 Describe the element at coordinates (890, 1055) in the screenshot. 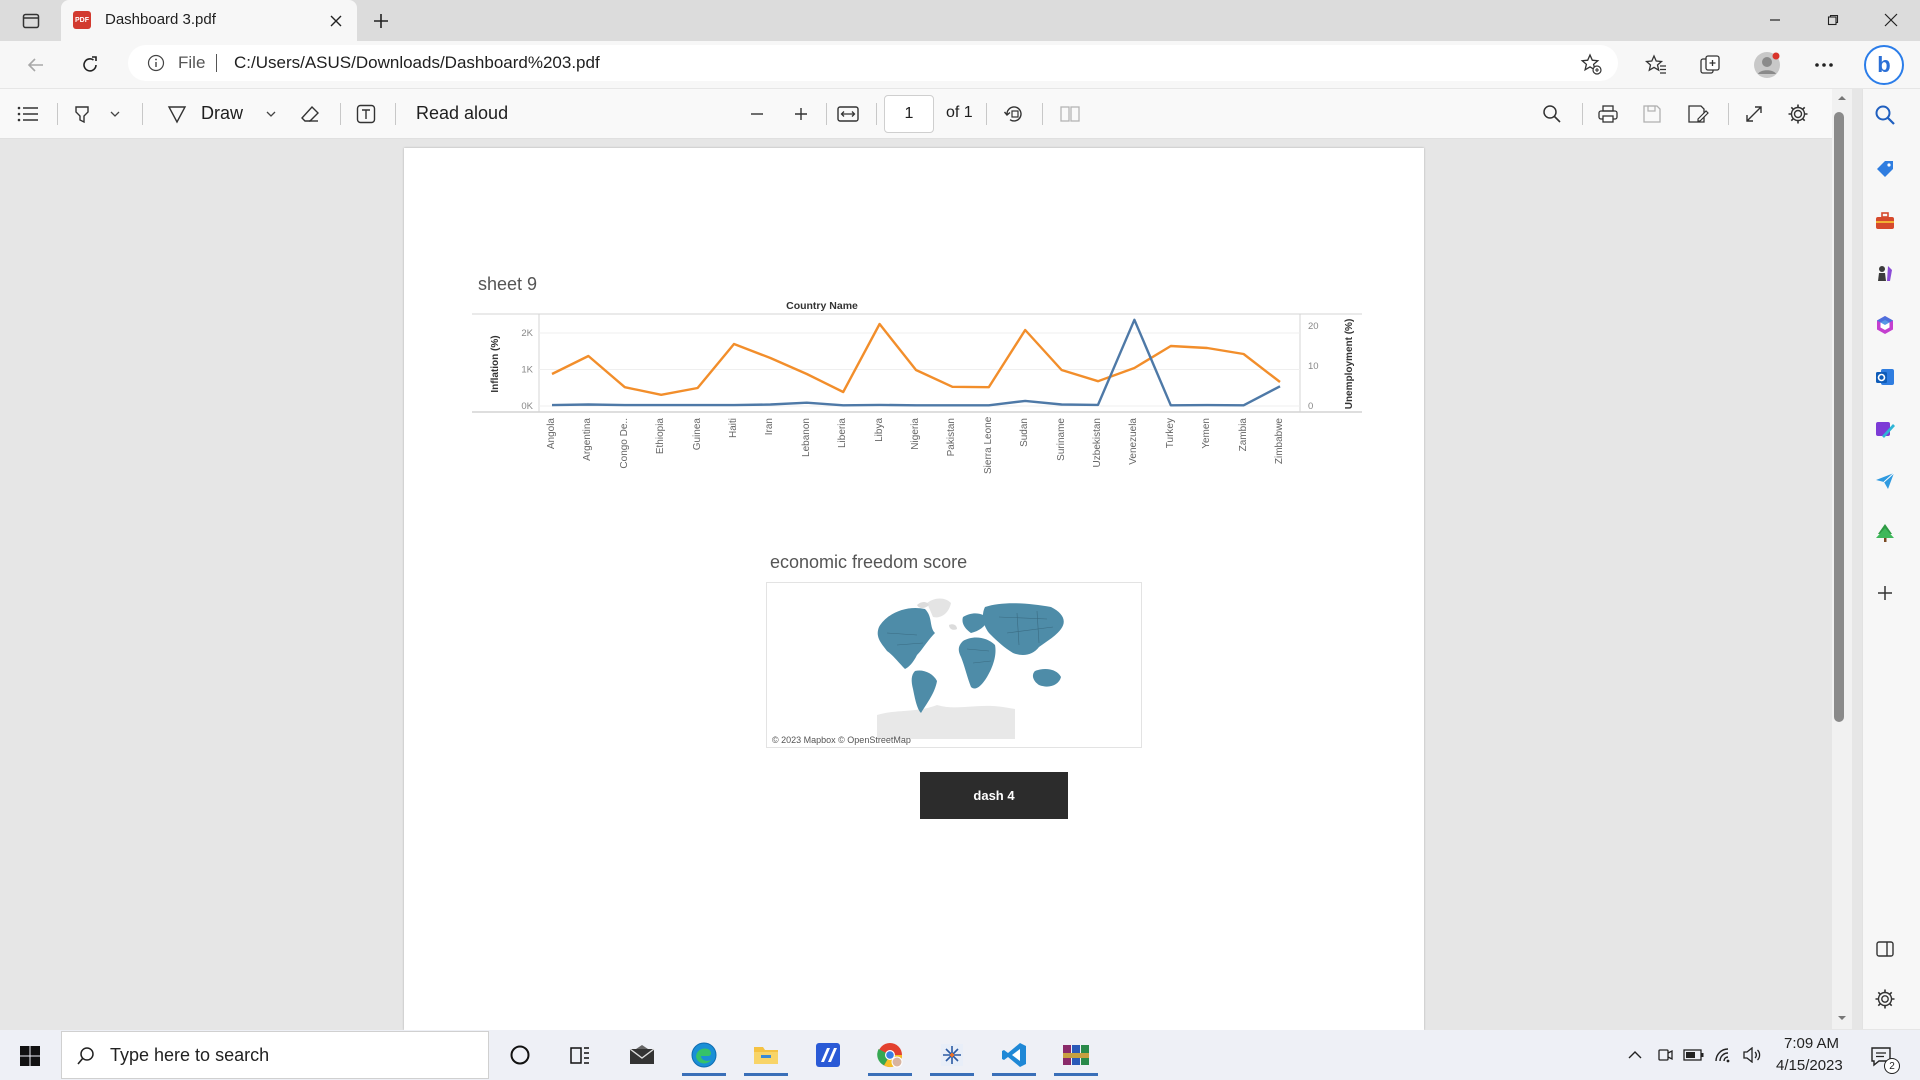

I see `chrome-icon` at that location.